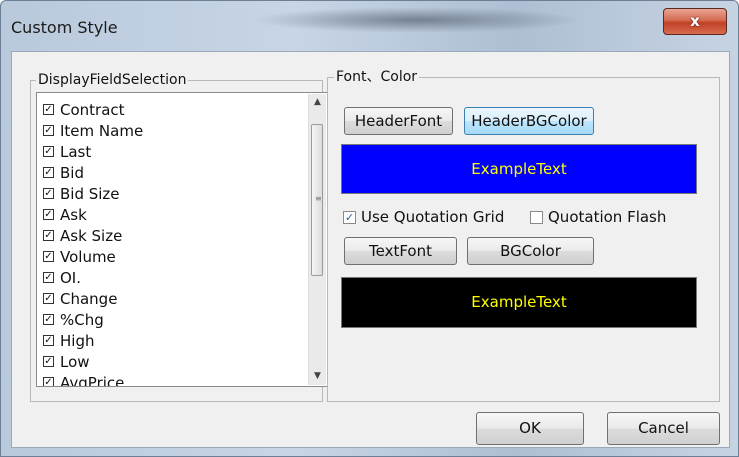 This screenshot has height=457, width=739. I want to click on window-title: Custom Style, so click(64, 27).